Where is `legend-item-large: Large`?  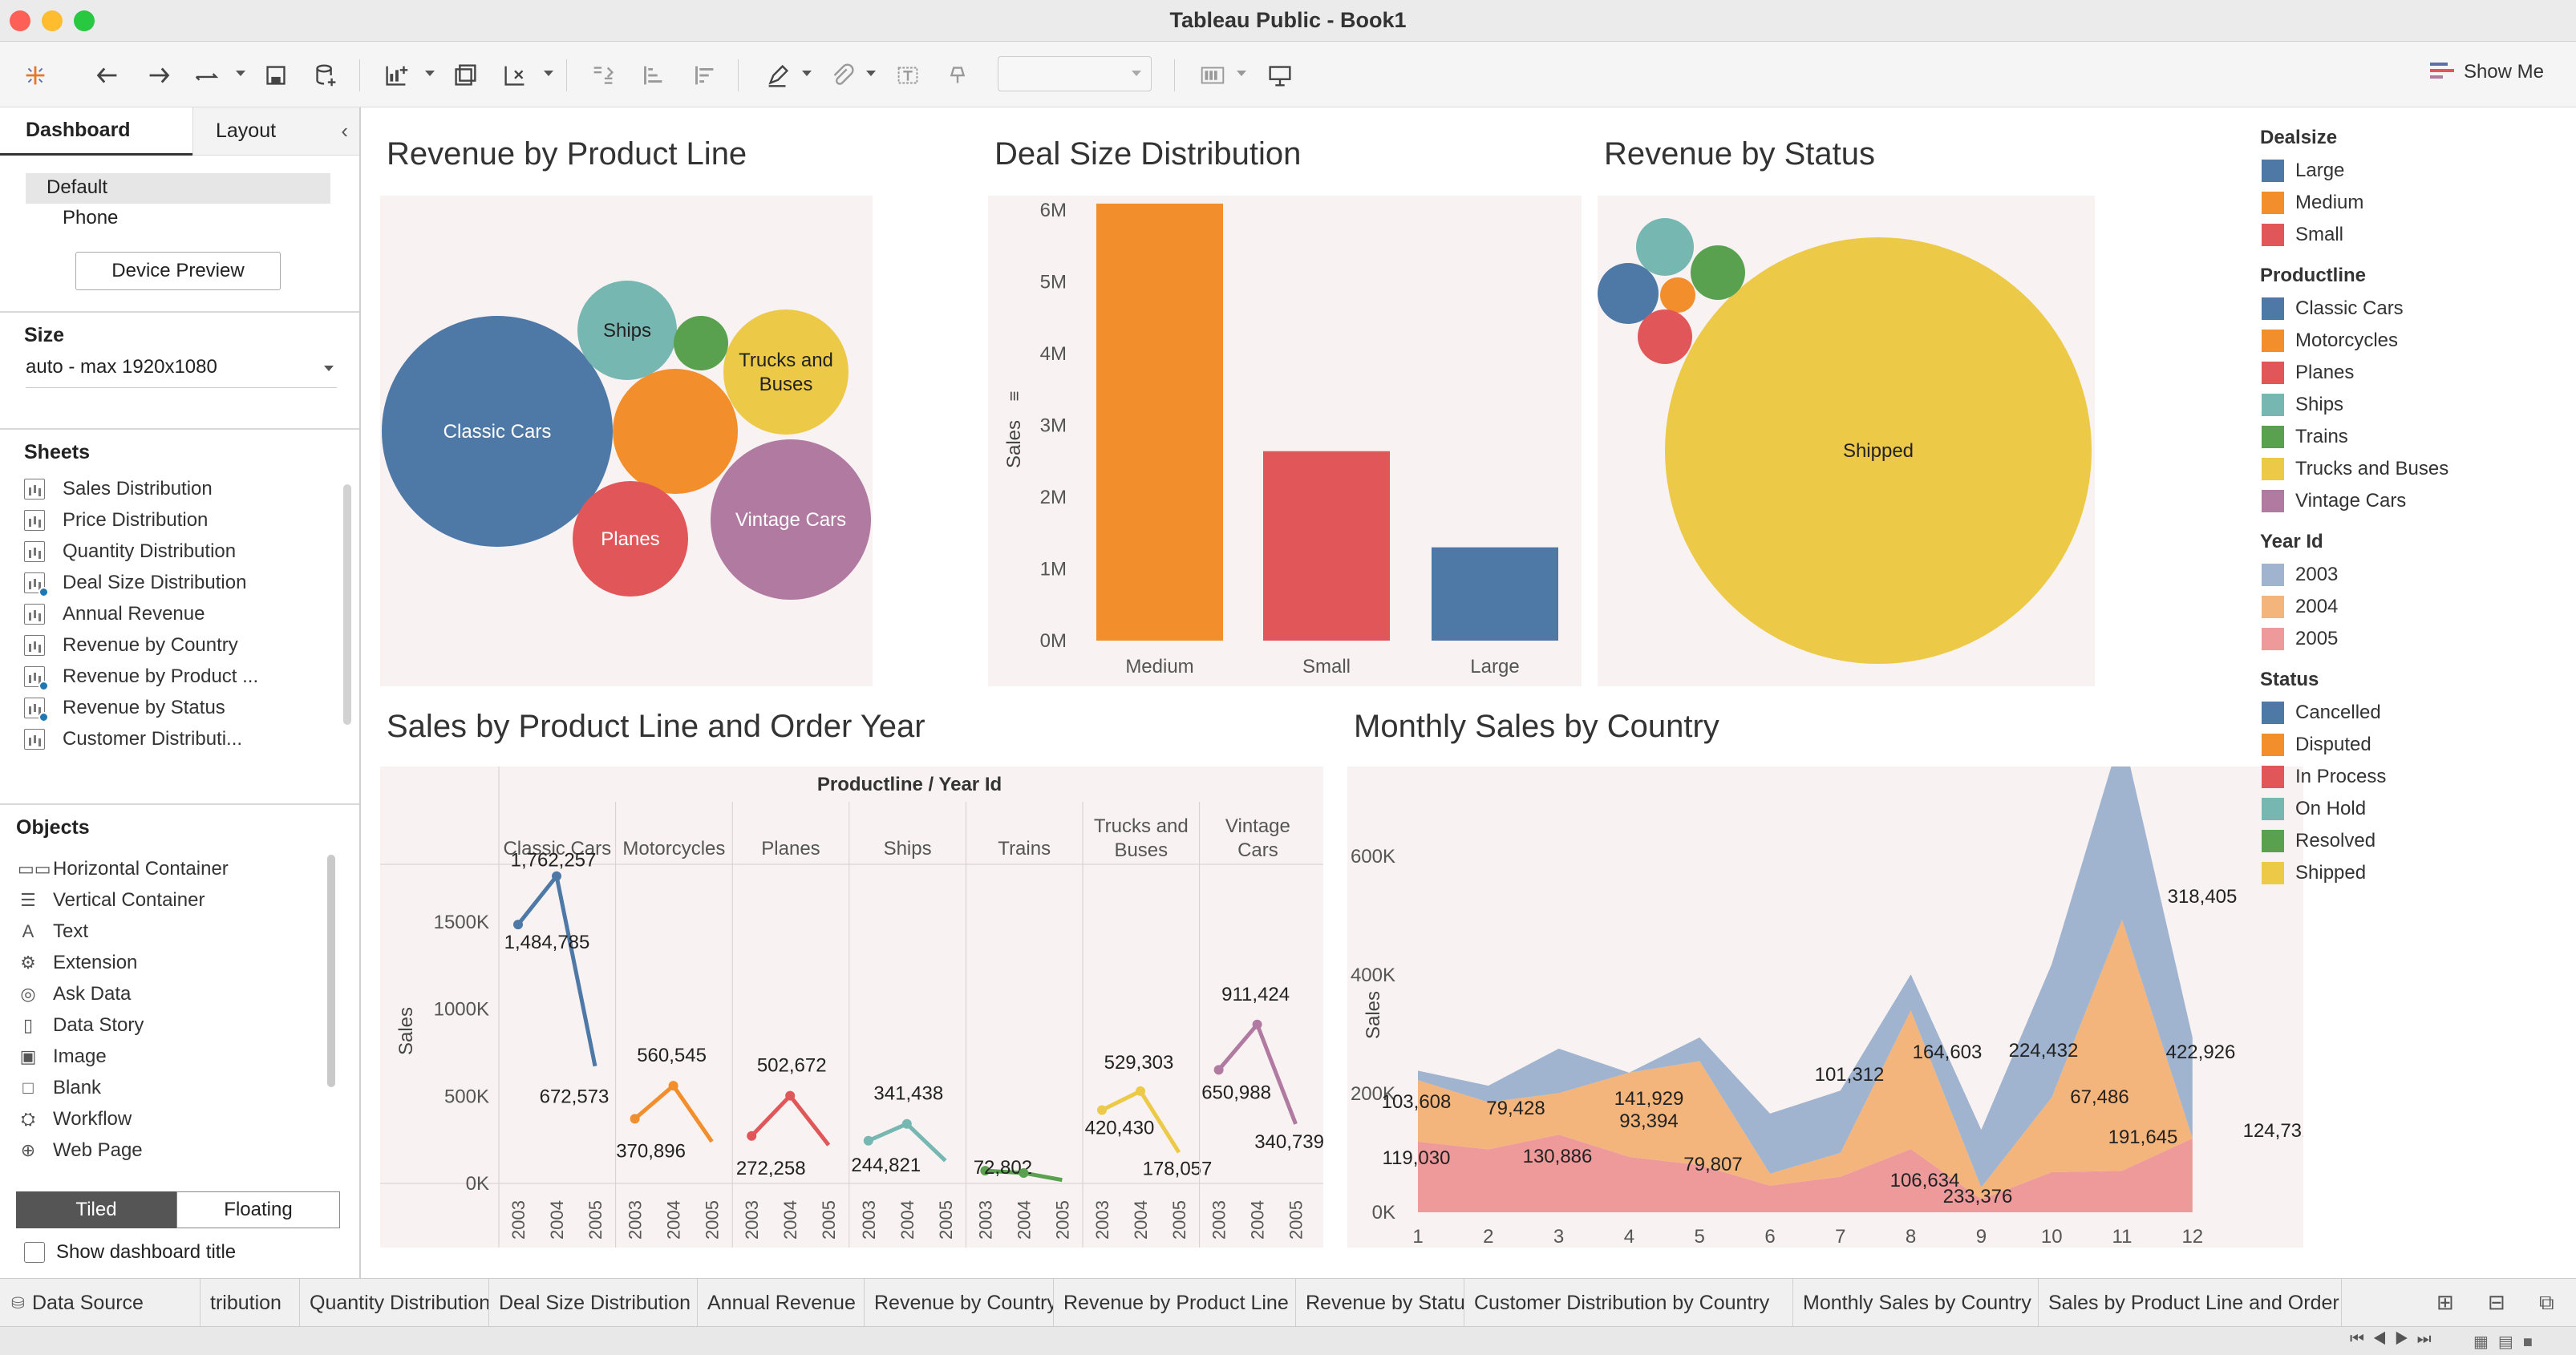
legend-item-large: Large is located at coordinates (2303, 170).